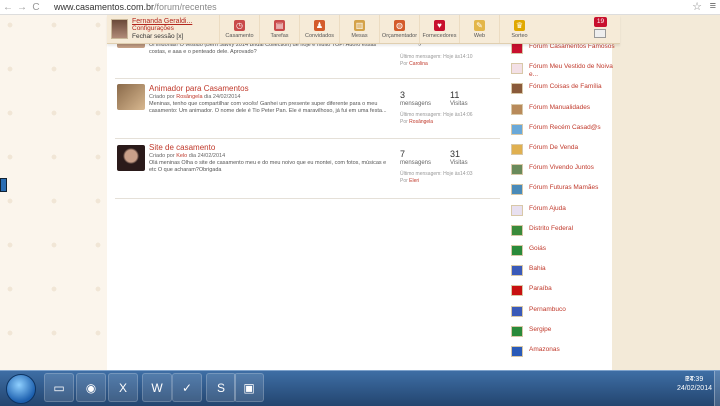  I want to click on url-path: /forum/recentes, so click(185, 7).